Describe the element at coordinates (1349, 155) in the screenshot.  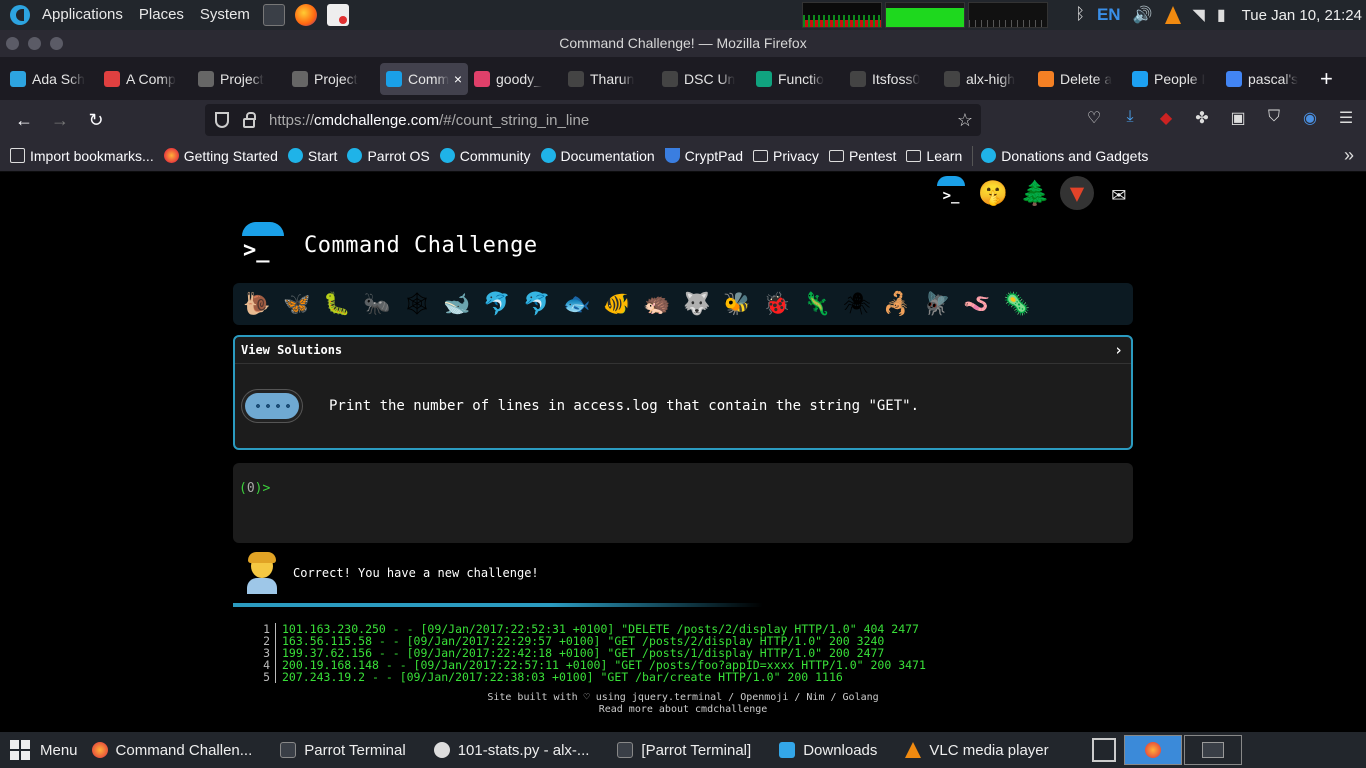
I see `more-bookmarks-icon: »` at that location.